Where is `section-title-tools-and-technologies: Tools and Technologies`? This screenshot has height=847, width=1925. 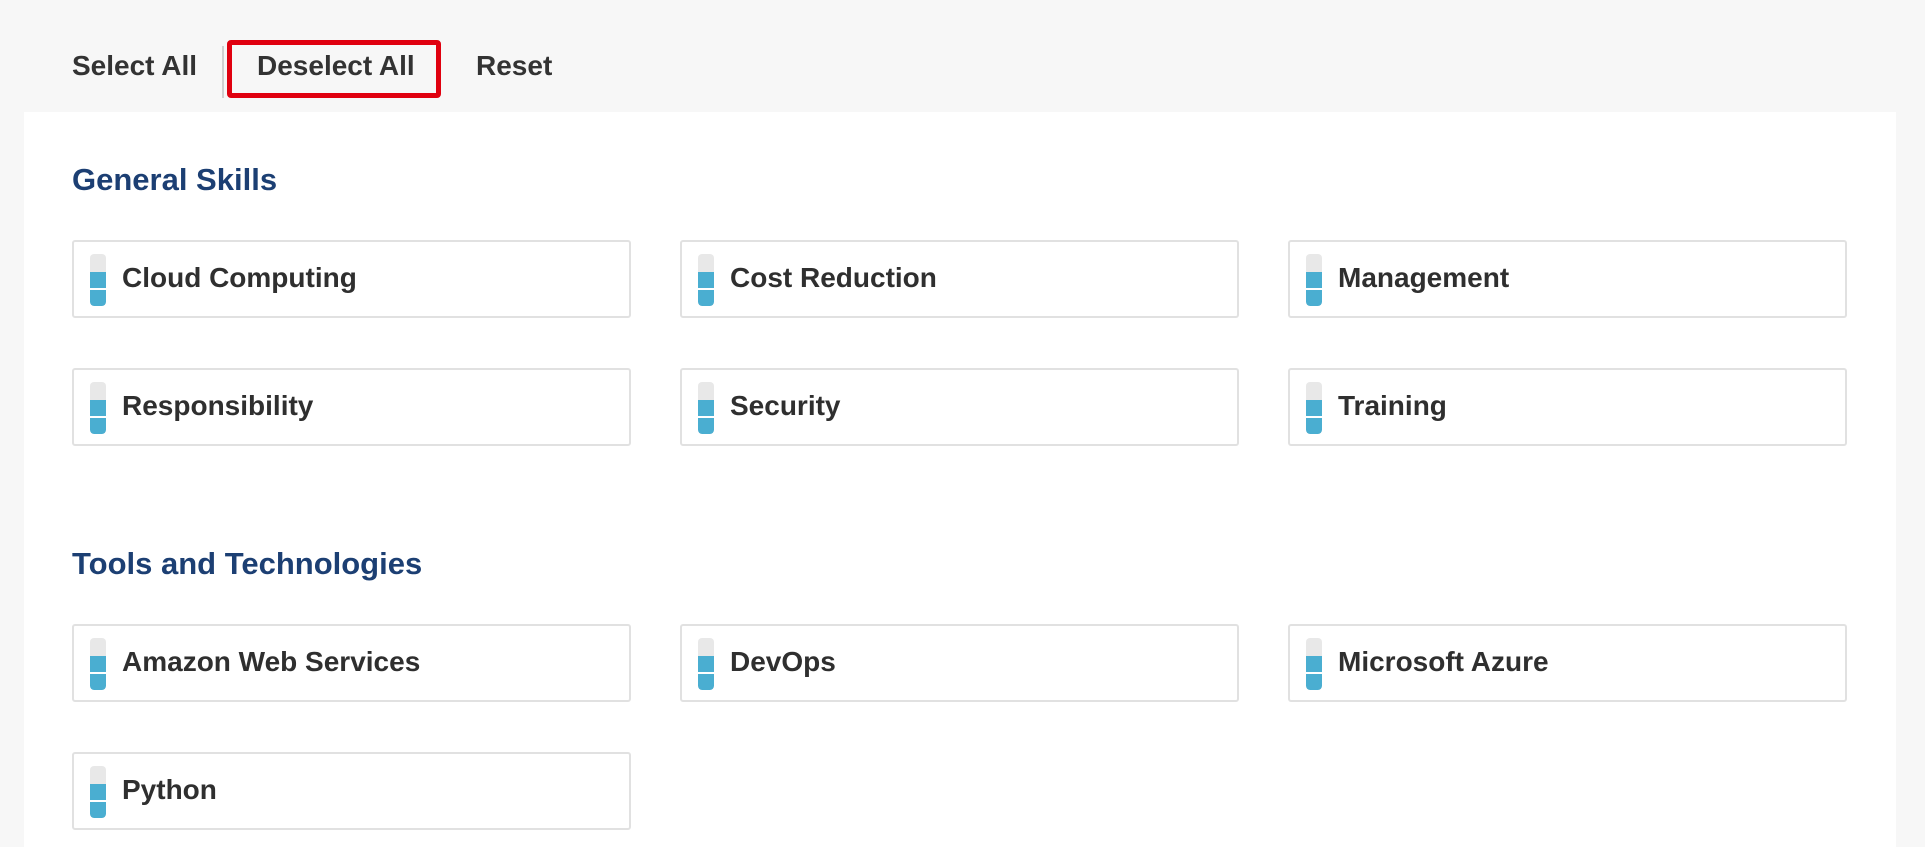 section-title-tools-and-technologies: Tools and Technologies is located at coordinates (247, 563).